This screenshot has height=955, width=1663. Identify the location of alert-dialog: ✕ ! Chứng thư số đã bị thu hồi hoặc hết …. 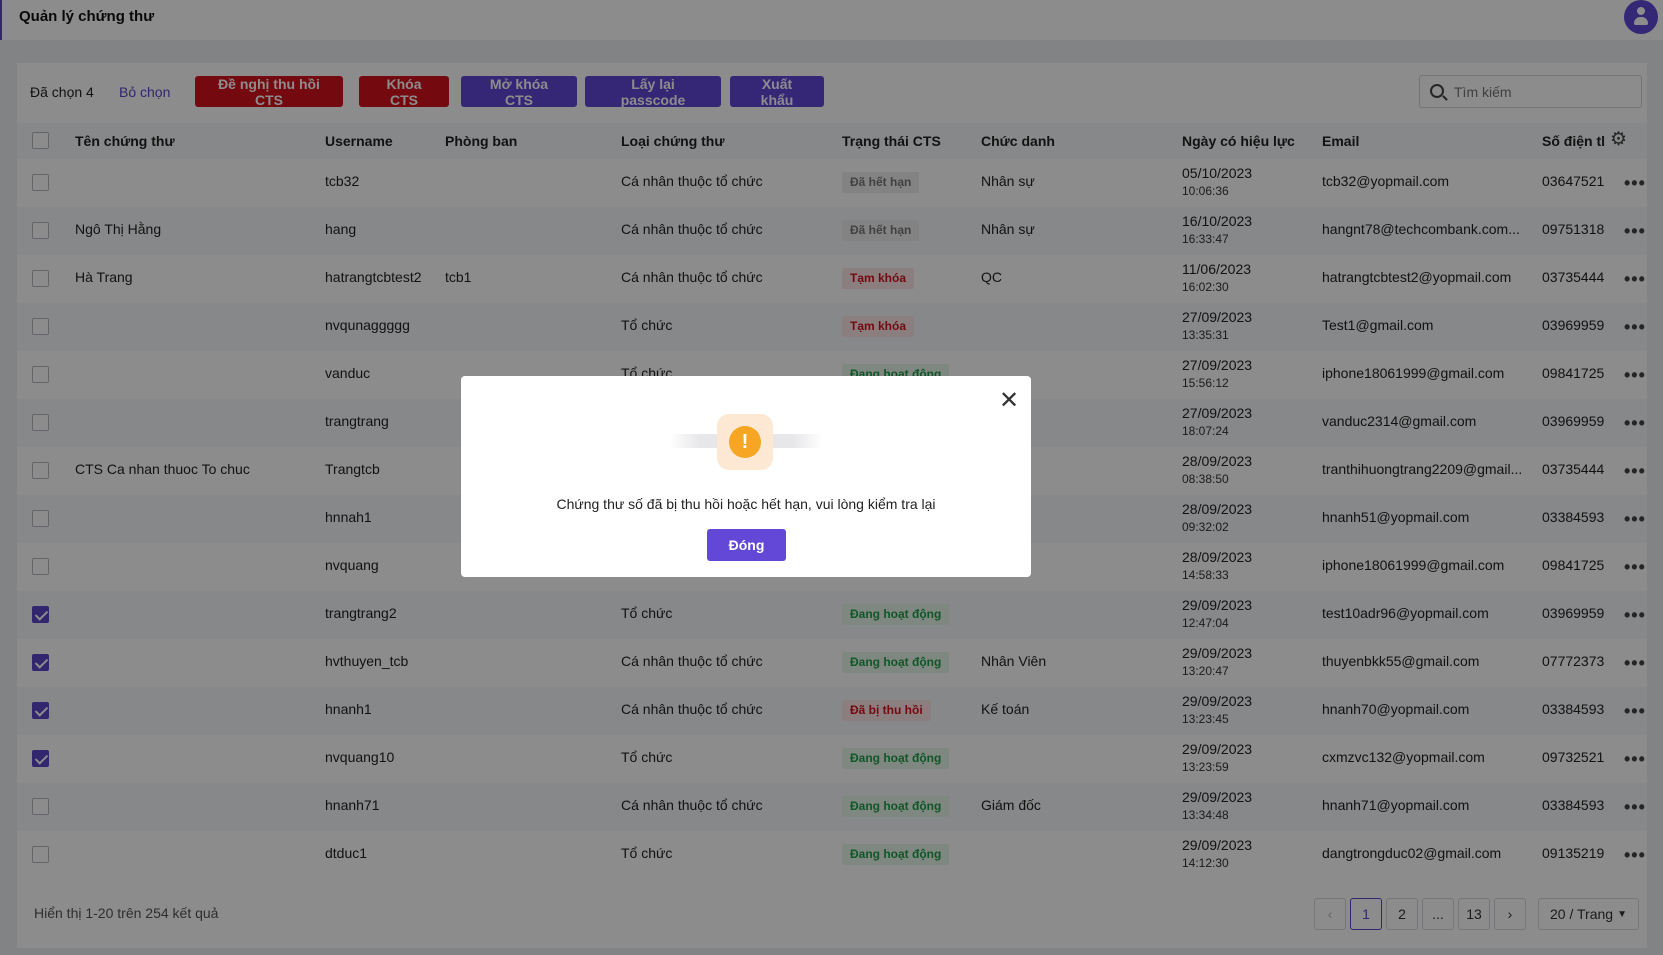
(746, 476).